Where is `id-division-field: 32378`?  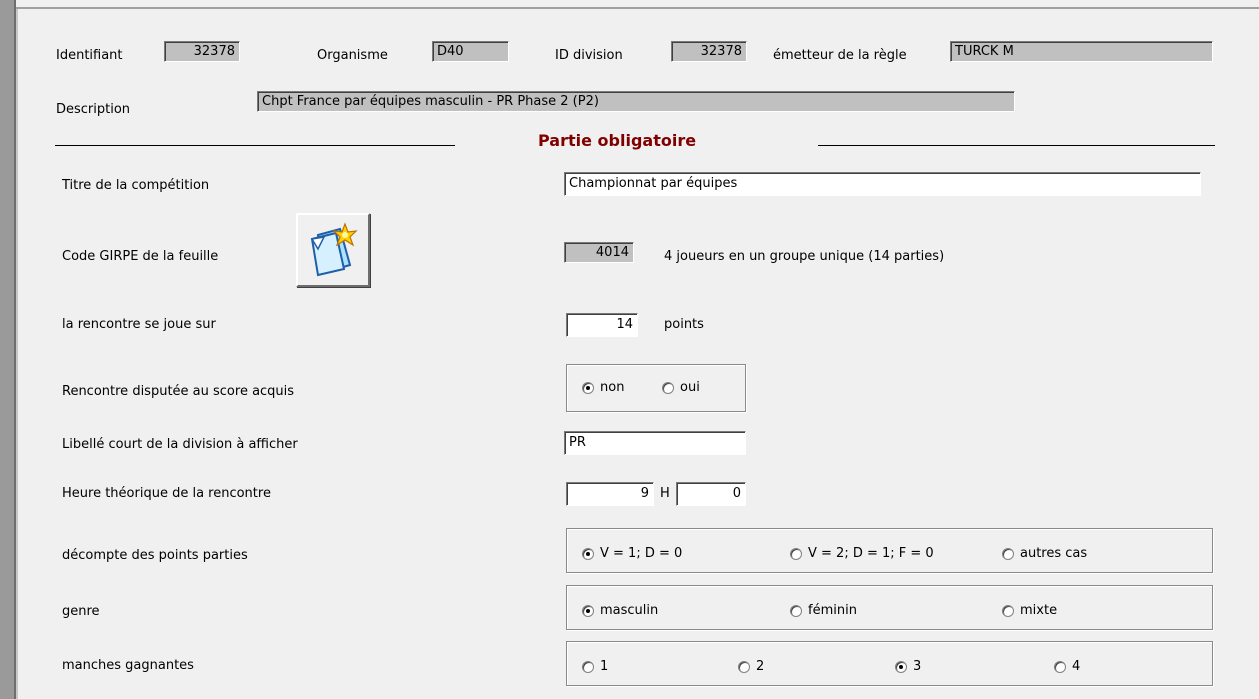 id-division-field: 32378 is located at coordinates (709, 51).